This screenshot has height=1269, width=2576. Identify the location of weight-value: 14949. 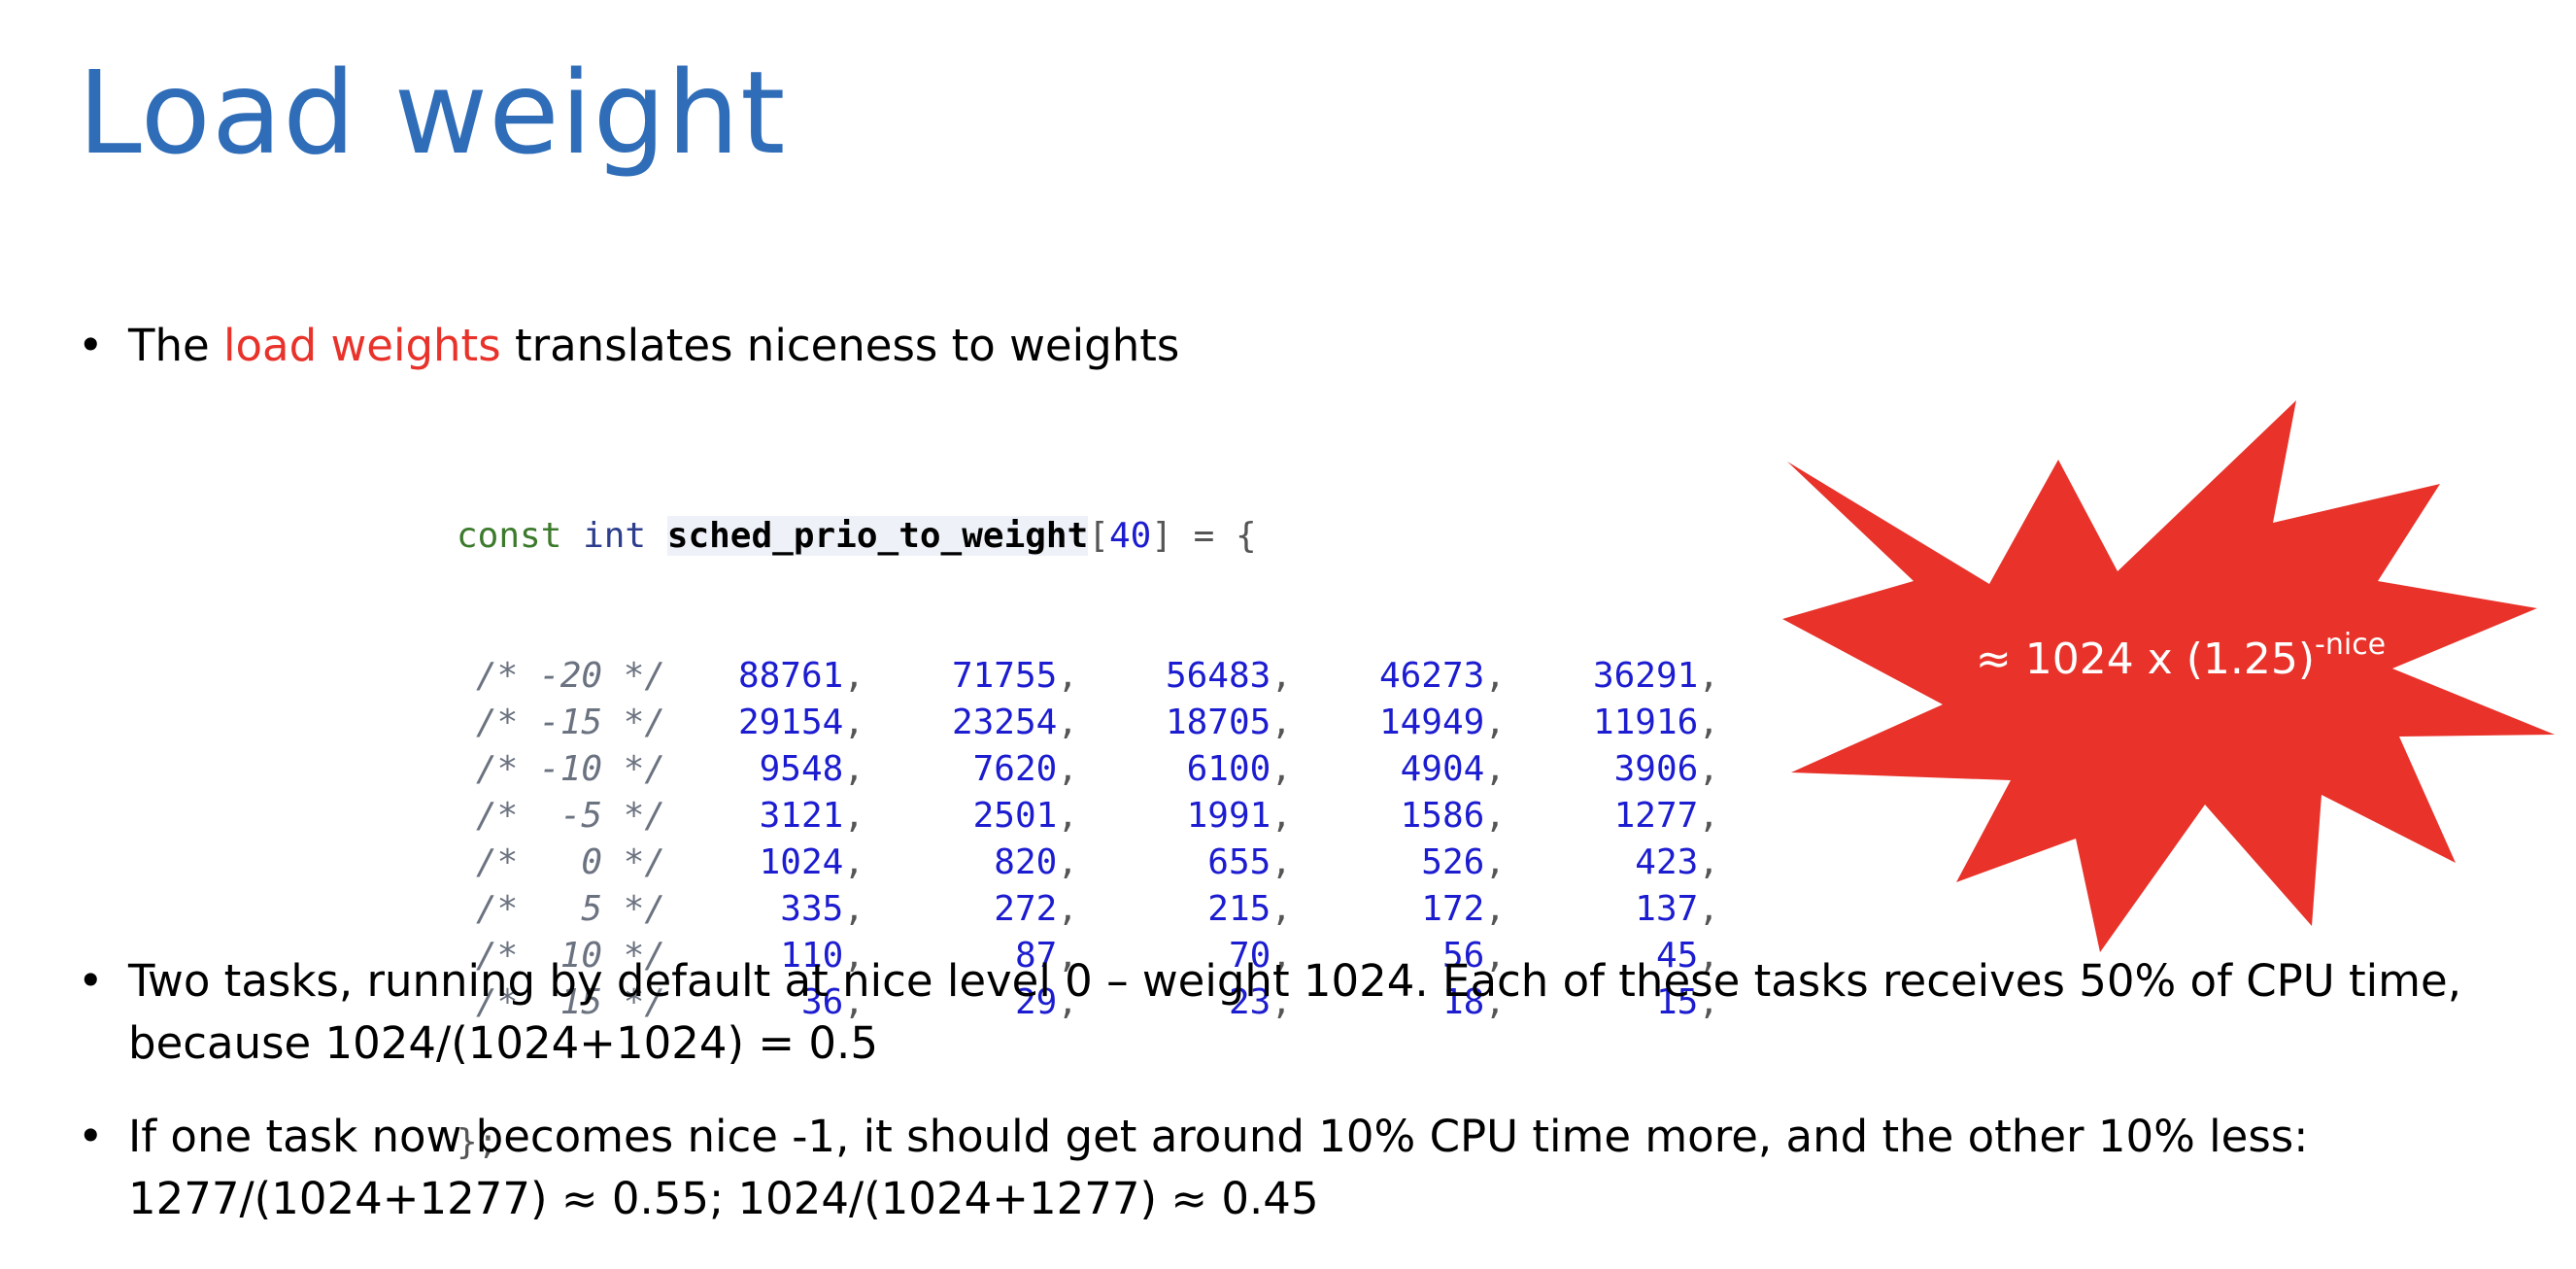
(1431, 722).